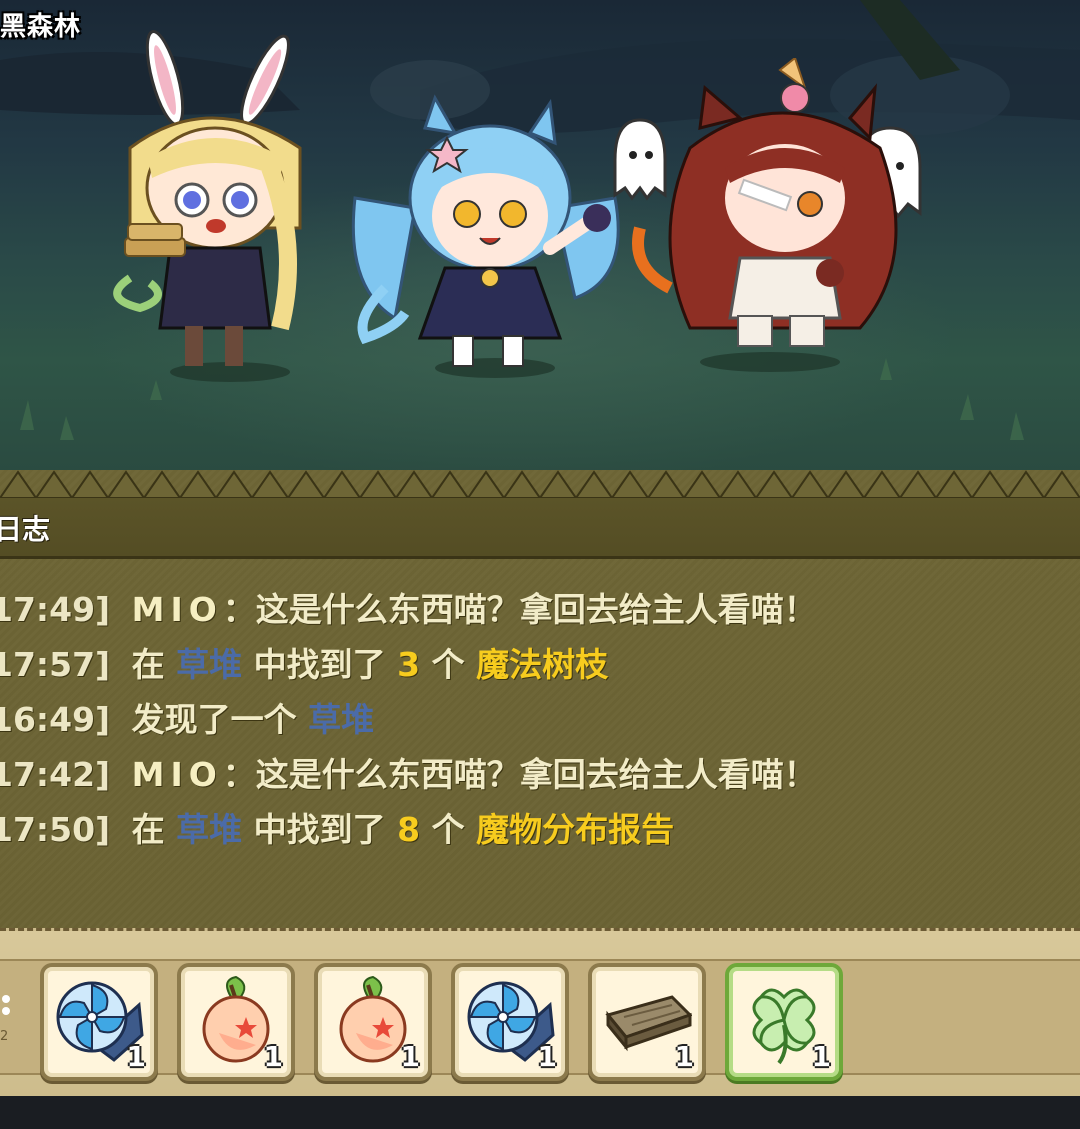 The image size is (1080, 1129). Describe the element at coordinates (55, 829) in the screenshot. I see `log-time: 17:50]` at that location.